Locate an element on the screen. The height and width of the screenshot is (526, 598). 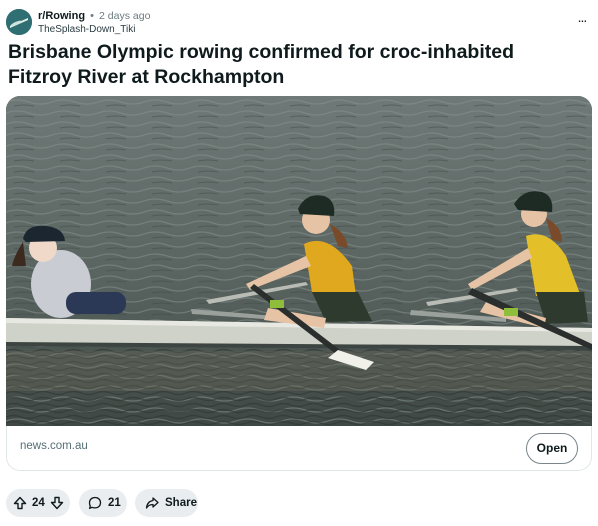
post-age: 2 days ago is located at coordinates (125, 16).